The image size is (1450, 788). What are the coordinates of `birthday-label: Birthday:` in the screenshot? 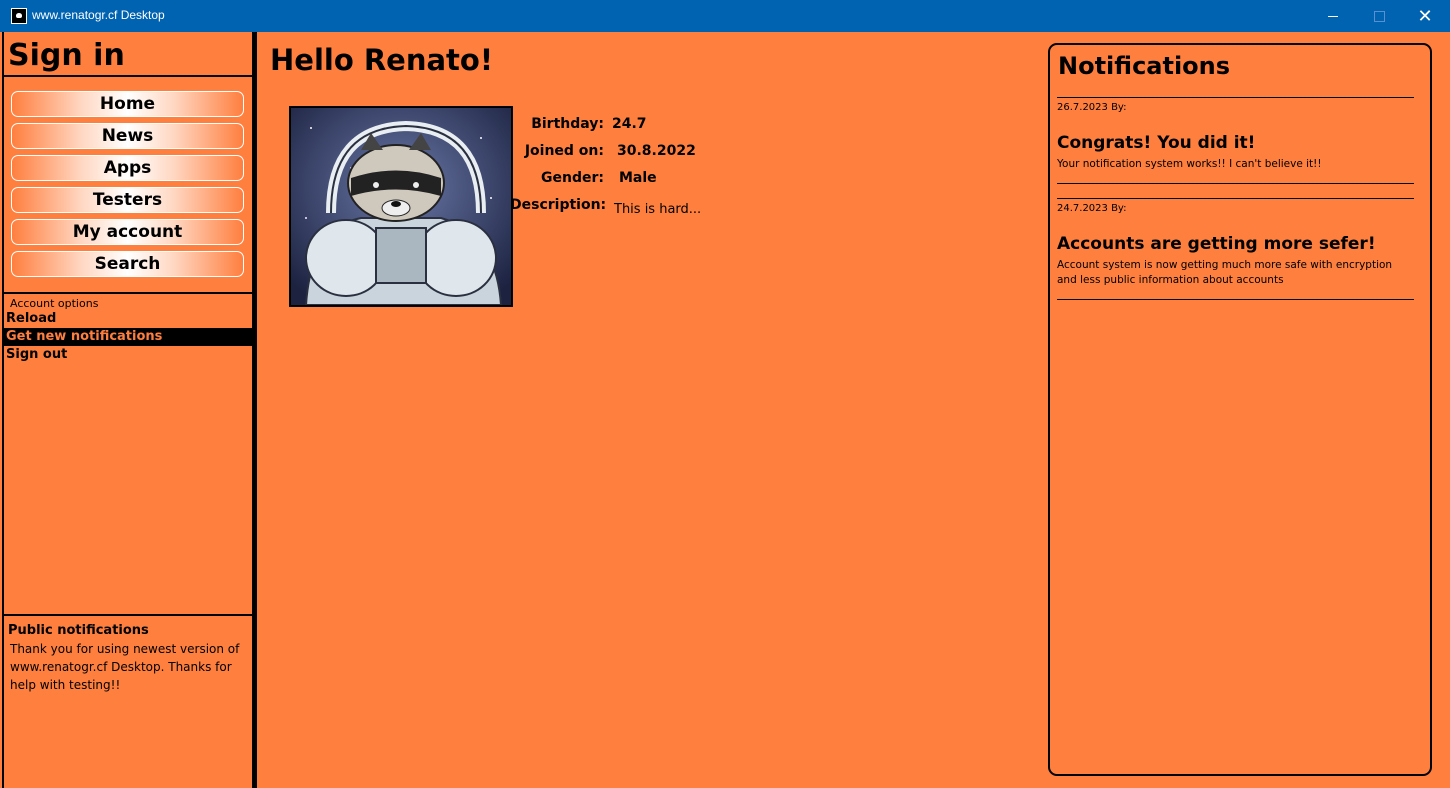 It's located at (567, 124).